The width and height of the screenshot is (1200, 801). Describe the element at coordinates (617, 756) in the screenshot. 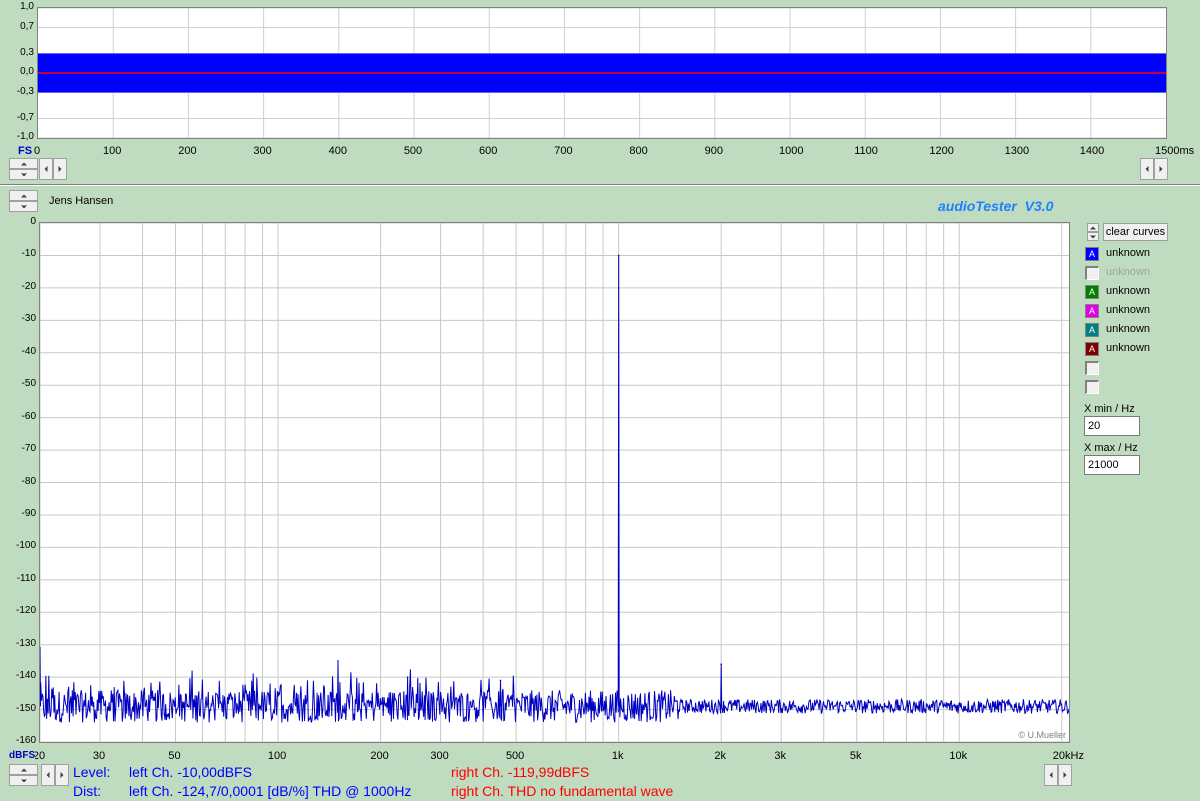

I see `spectrum-x-tick-label: 1k` at that location.